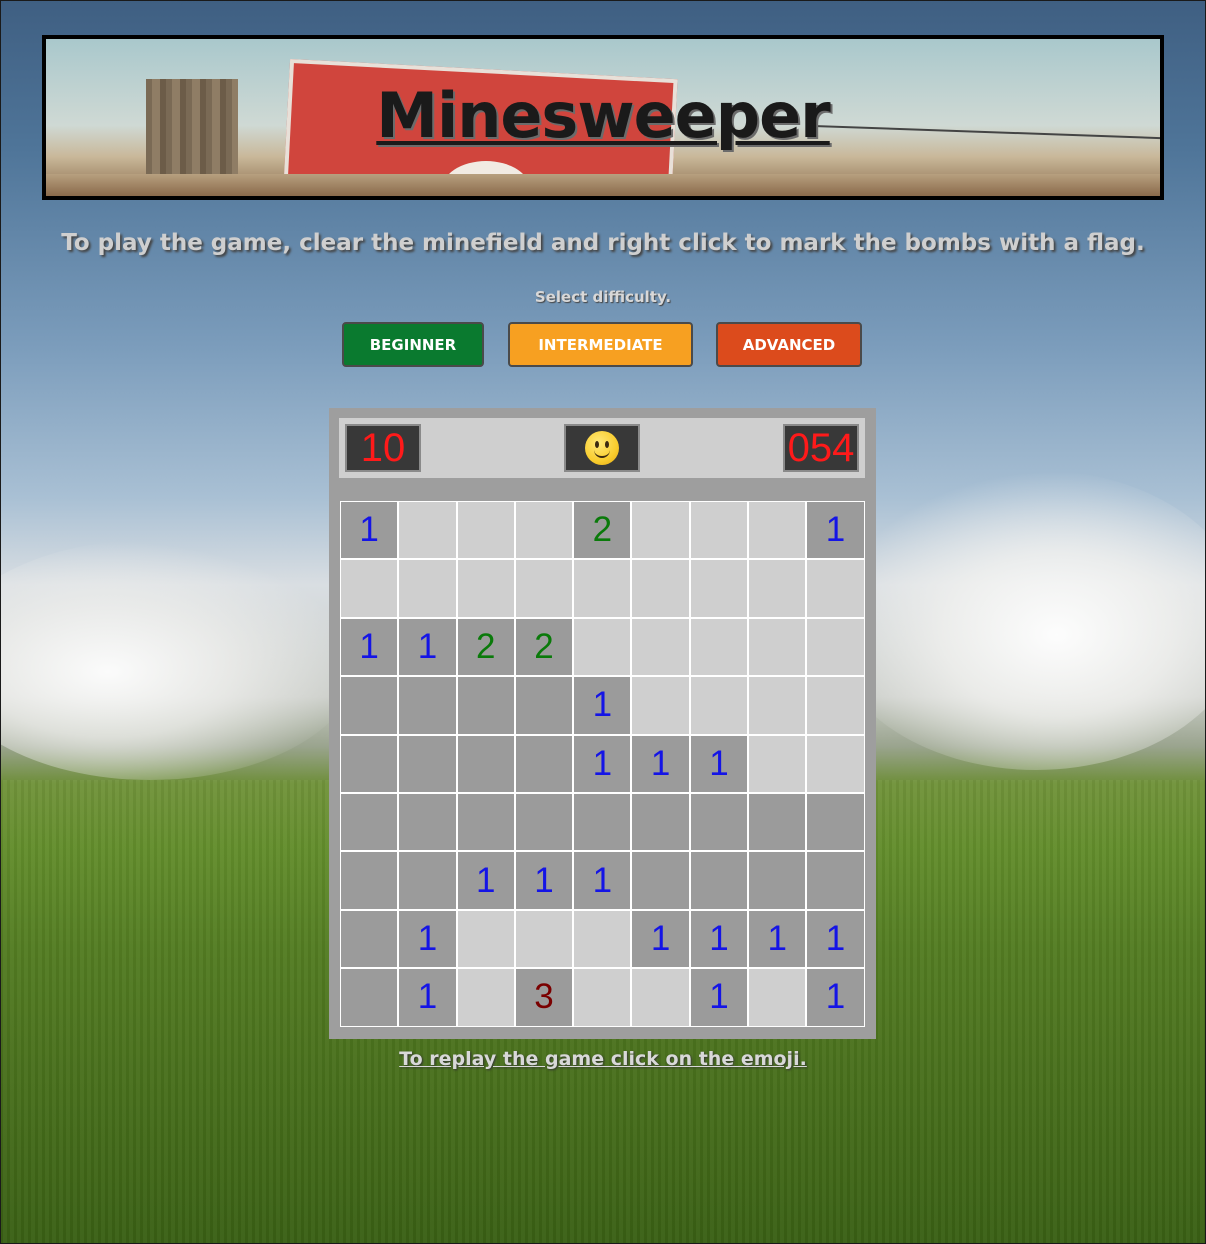 This screenshot has width=1206, height=1244. Describe the element at coordinates (544, 997) in the screenshot. I see `board-cell: 3` at that location.